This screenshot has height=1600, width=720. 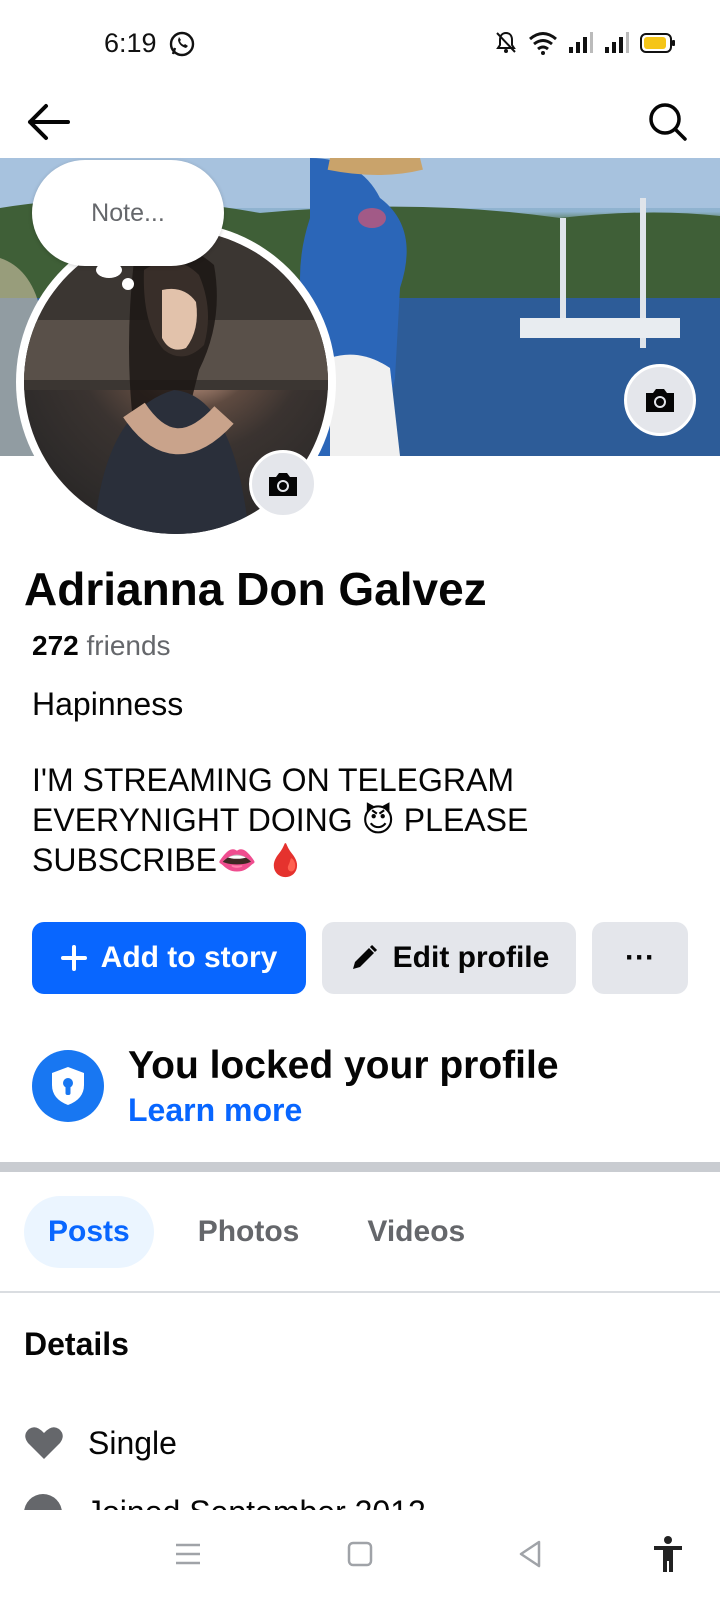 What do you see at coordinates (132, 1442) in the screenshot?
I see `relationship-status: Single` at bounding box center [132, 1442].